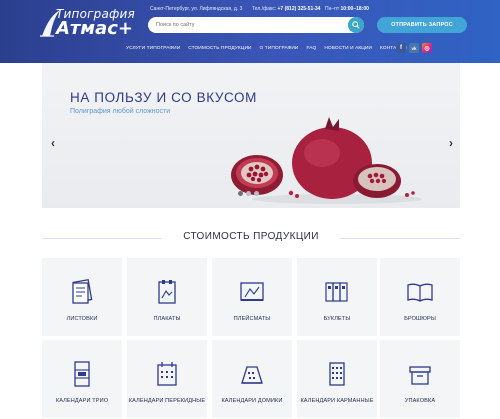 Image resolution: width=500 pixels, height=419 pixels. Describe the element at coordinates (219, 49) in the screenshot. I see `nav-item-pricing: СТОИМОСТЬ ПРОДУКЦИИ` at that location.